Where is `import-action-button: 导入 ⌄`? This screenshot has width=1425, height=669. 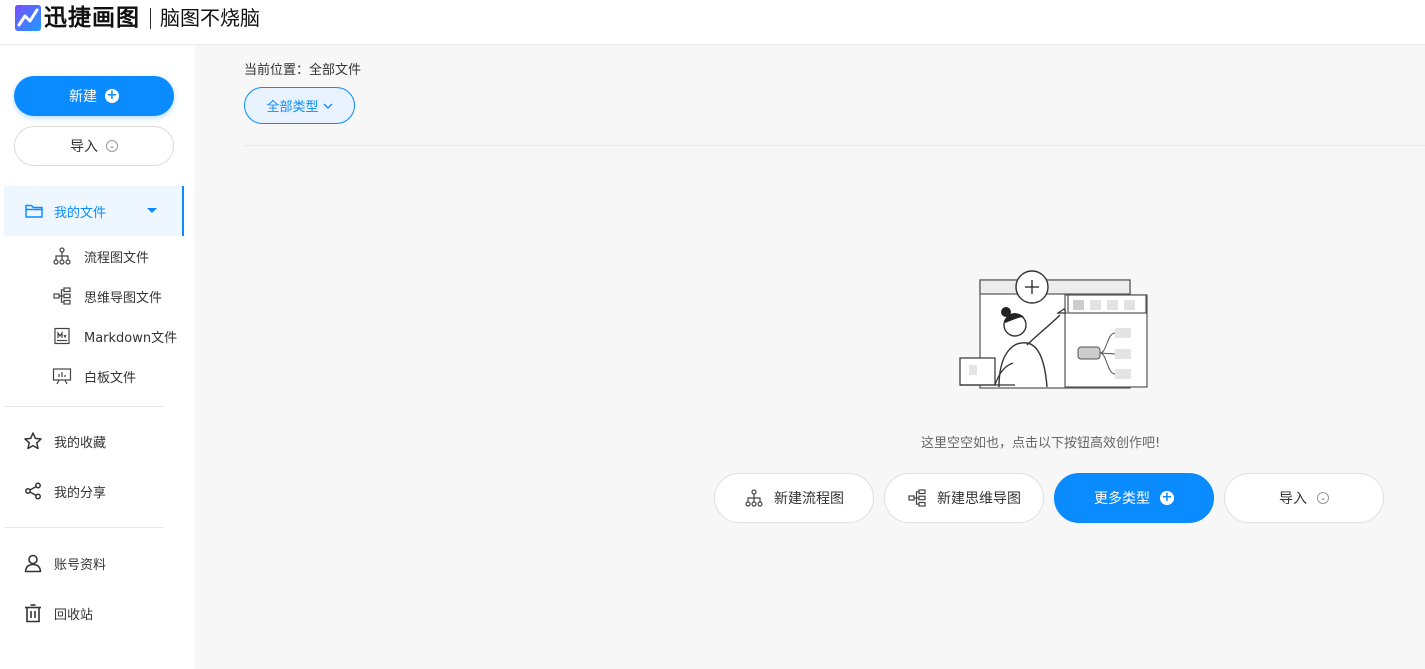
import-action-button: 导入 ⌄ is located at coordinates (1304, 498).